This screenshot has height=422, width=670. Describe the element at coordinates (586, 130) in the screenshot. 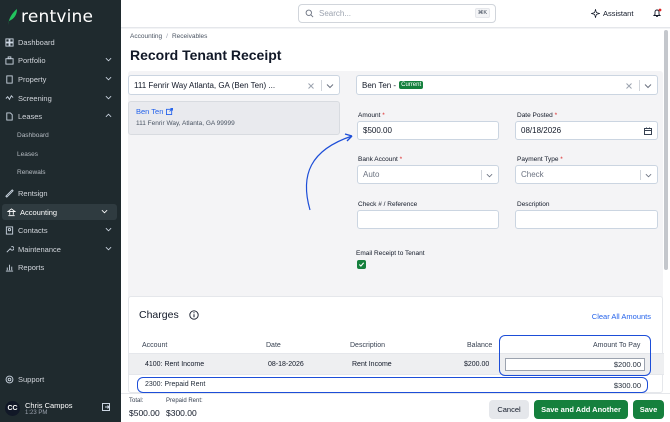

I see `date-posted-input: 08/18/2026` at that location.